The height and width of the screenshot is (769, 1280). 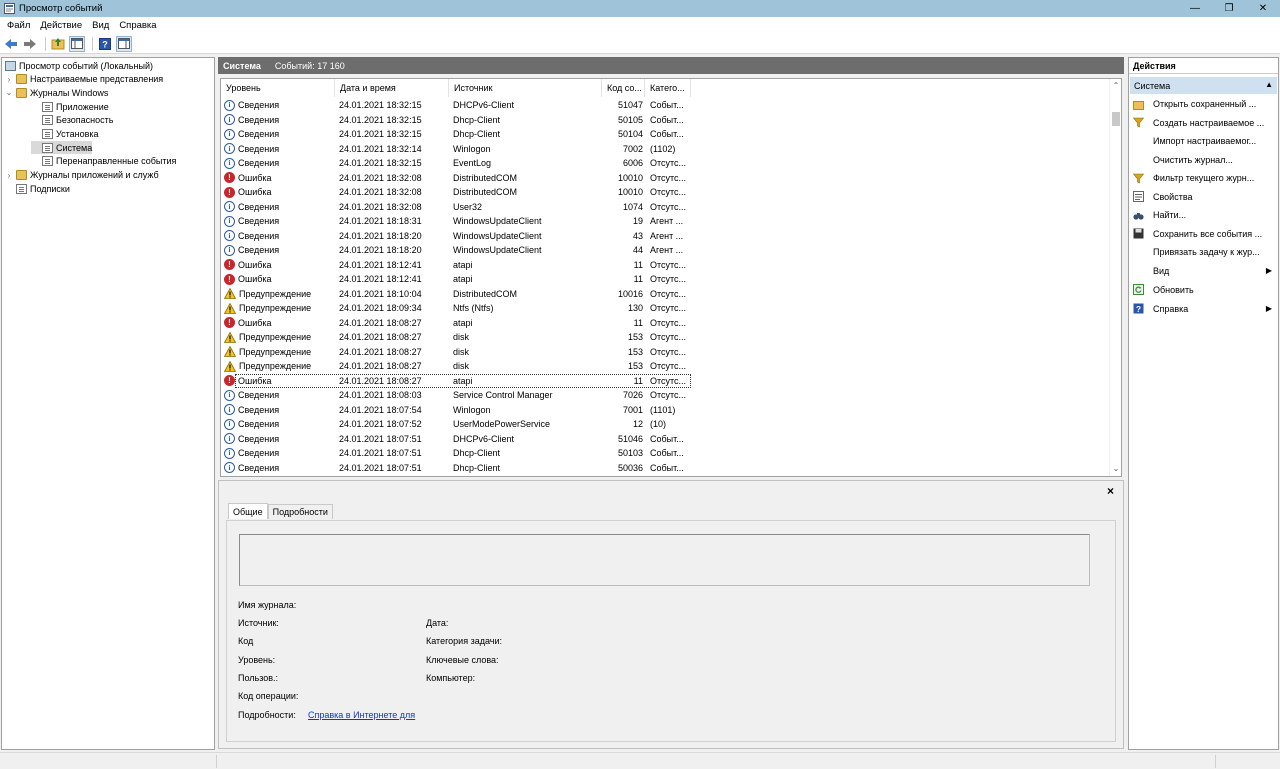 What do you see at coordinates (103, 161) in the screenshot?
I see `tree-item: Перенаправленные события` at bounding box center [103, 161].